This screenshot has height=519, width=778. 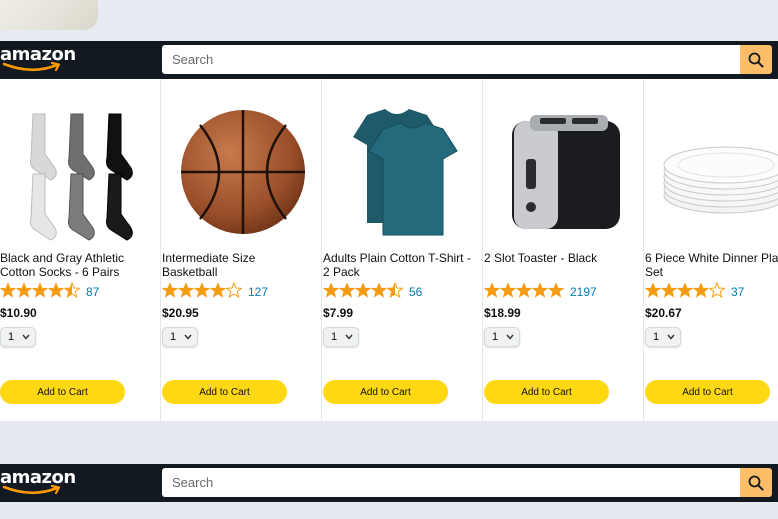 I want to click on product-rating: 87, so click(x=49, y=292).